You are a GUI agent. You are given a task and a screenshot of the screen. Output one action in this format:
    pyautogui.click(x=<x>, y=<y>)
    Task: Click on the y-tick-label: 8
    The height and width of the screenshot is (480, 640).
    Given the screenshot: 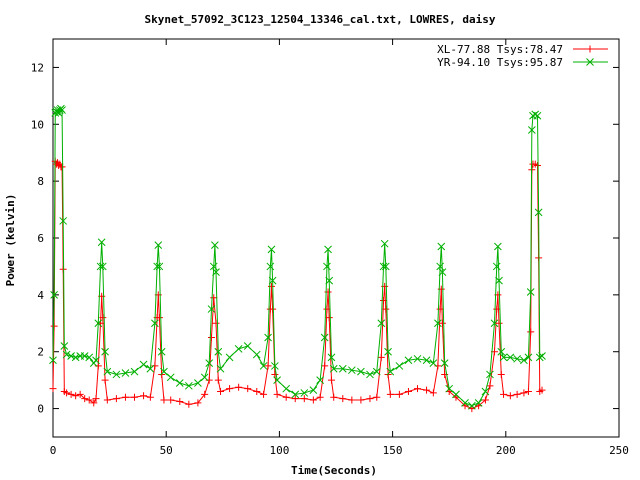 What is the action you would take?
    pyautogui.click(x=40, y=181)
    